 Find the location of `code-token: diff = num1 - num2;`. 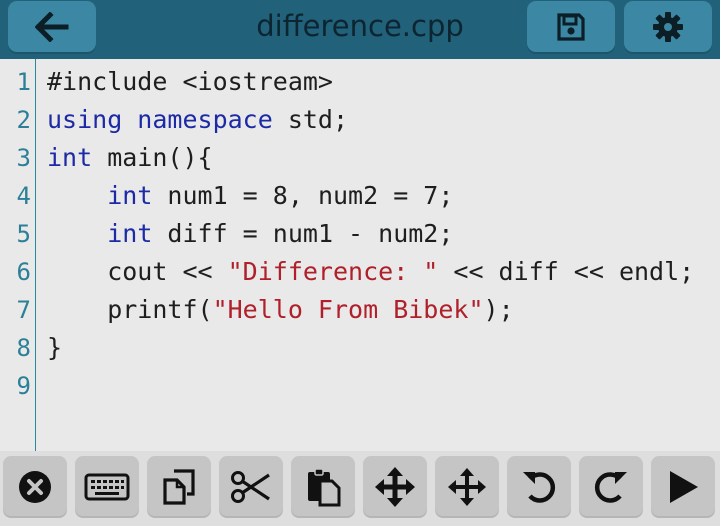

code-token: diff = num1 - num2; is located at coordinates (303, 233).